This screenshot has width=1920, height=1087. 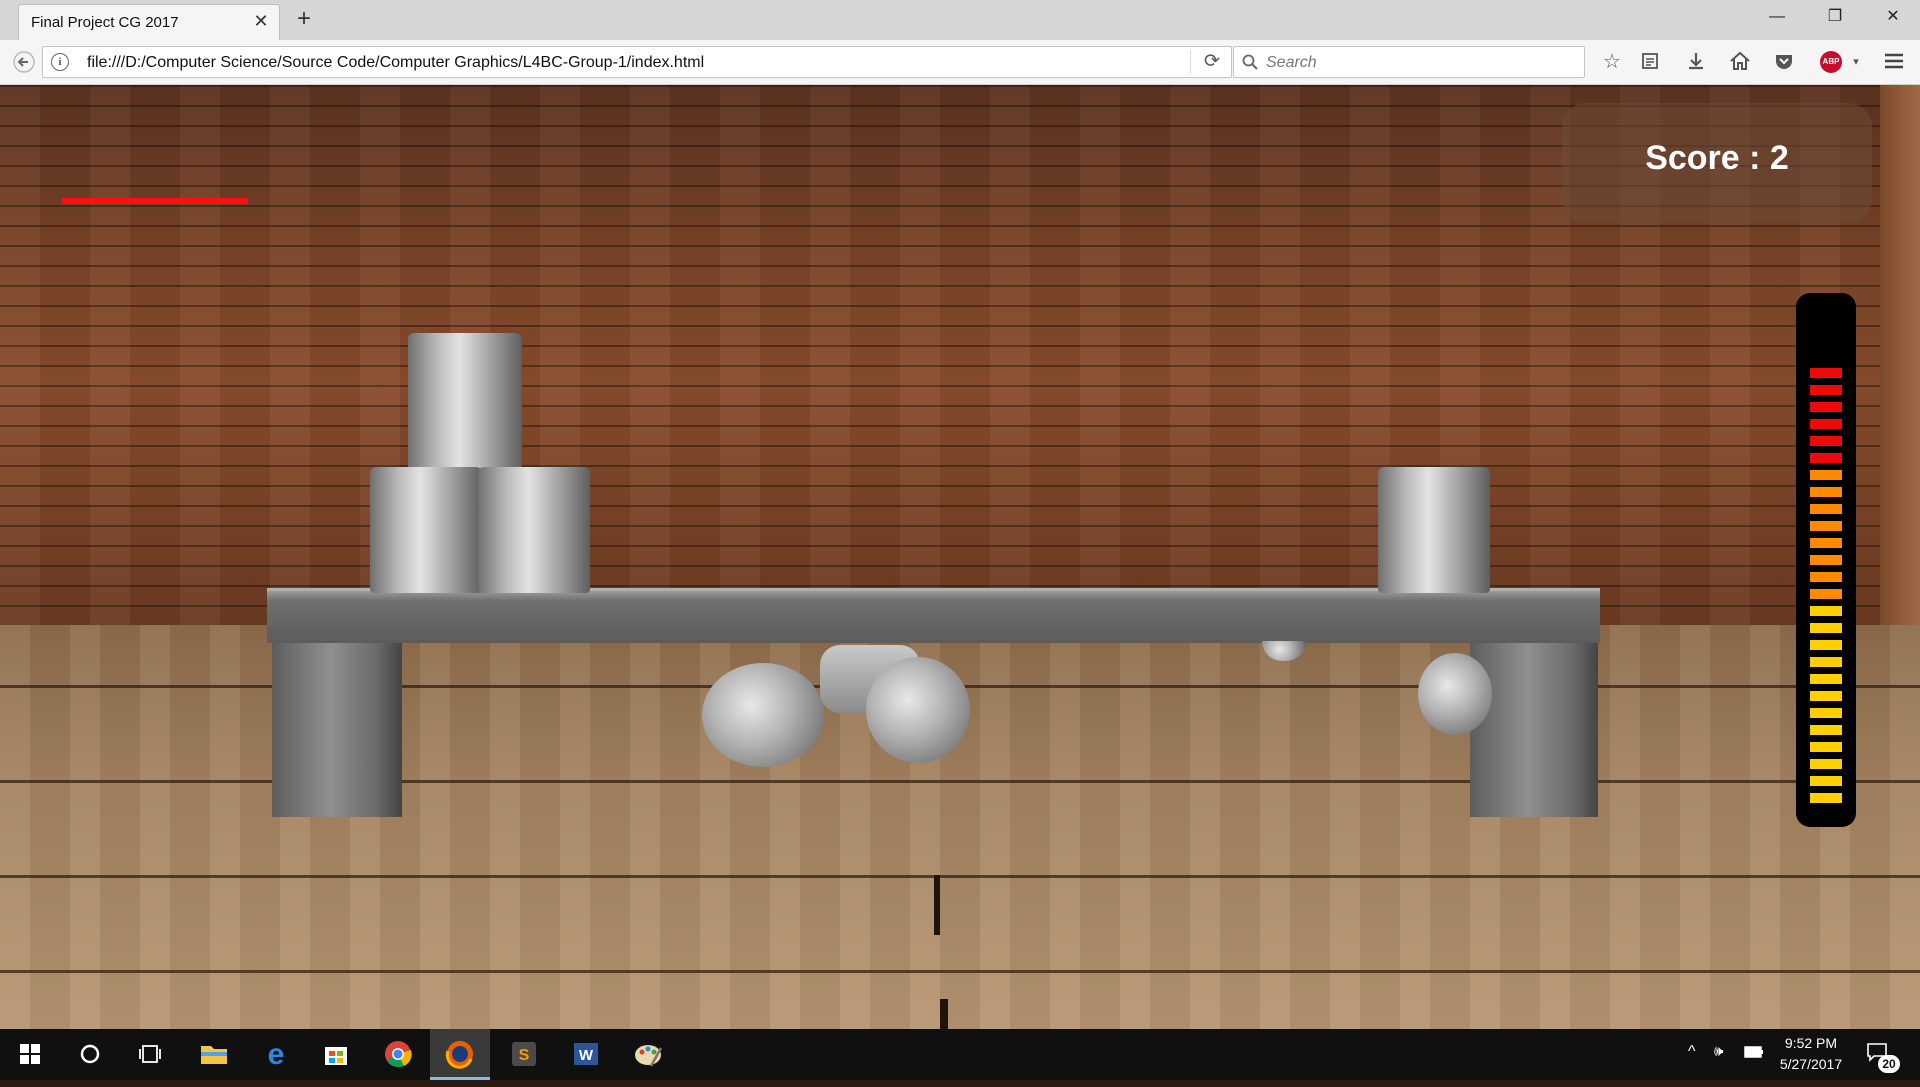 What do you see at coordinates (1777, 18) in the screenshot?
I see `minimize-button: —` at bounding box center [1777, 18].